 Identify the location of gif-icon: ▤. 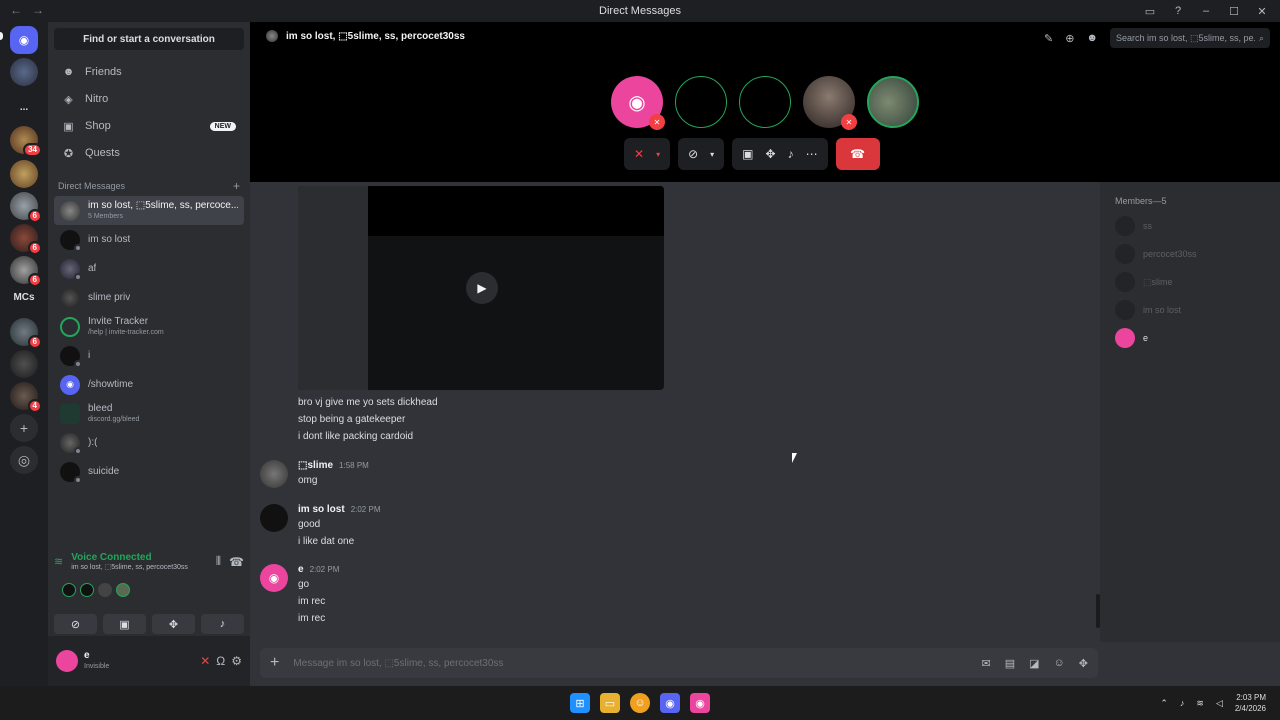
(1010, 663).